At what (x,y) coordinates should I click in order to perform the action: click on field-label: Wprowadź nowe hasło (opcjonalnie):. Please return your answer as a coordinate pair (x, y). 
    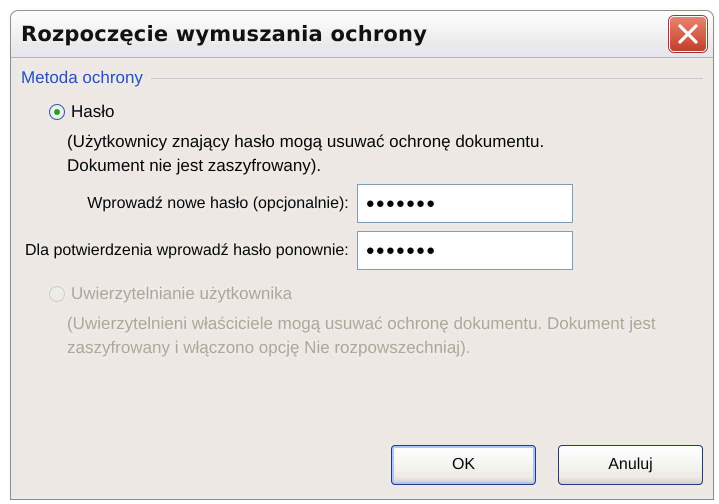
    Looking at the image, I should click on (217, 203).